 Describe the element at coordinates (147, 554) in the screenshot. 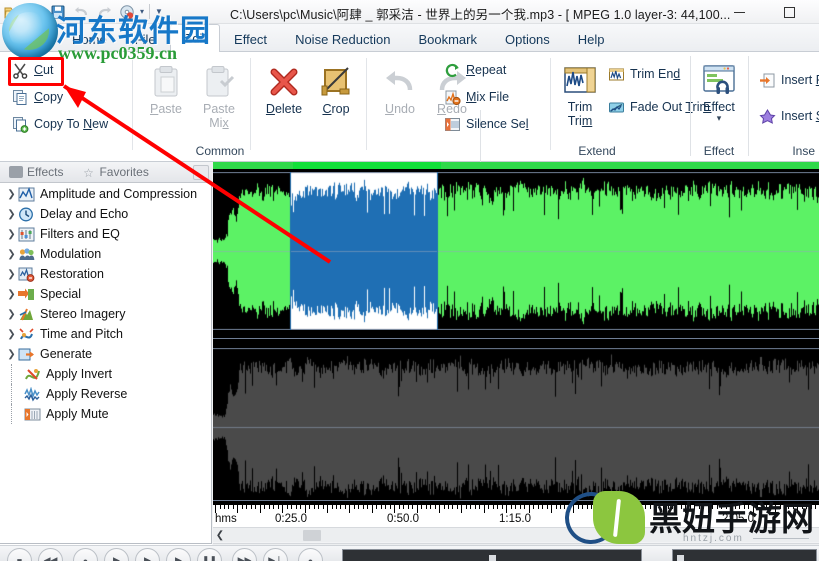

I see `play-selection-button: ▶` at that location.